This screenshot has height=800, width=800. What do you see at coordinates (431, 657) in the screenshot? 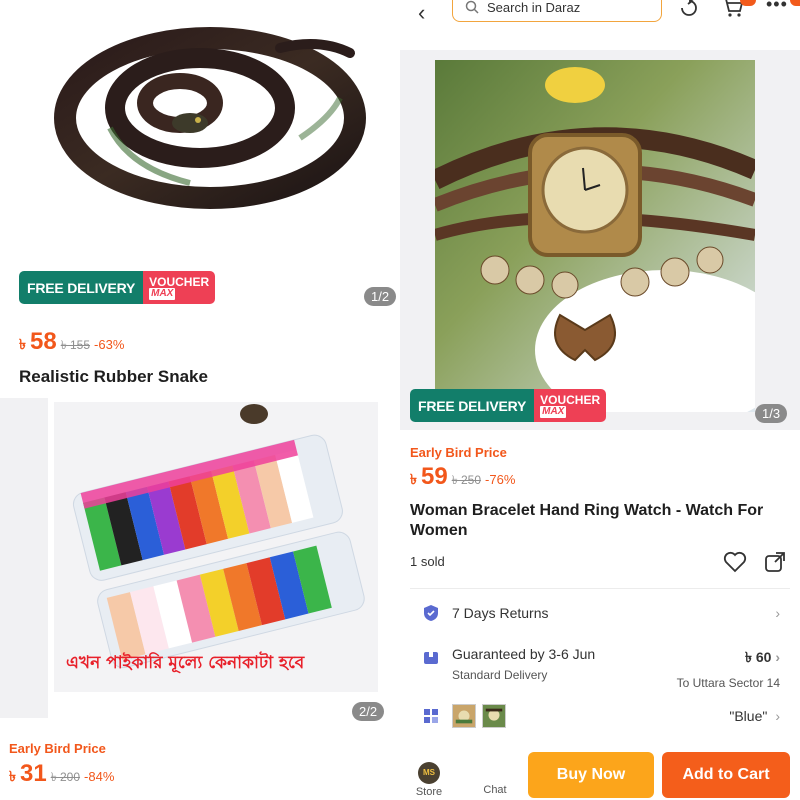
I see `delivery-box-icon` at bounding box center [431, 657].